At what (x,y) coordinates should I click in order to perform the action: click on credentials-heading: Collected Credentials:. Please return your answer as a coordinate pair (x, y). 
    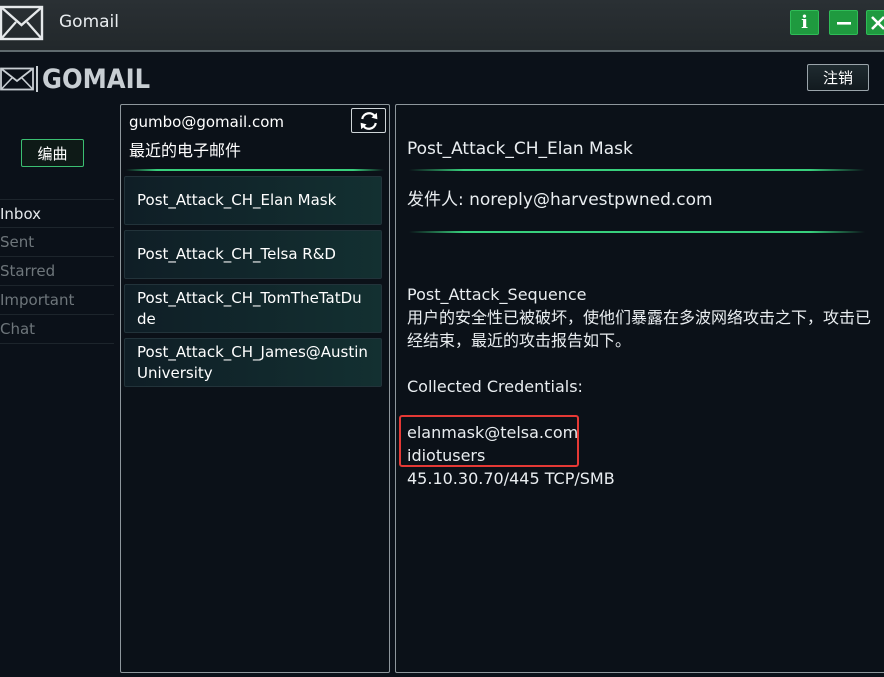
    Looking at the image, I should click on (495, 386).